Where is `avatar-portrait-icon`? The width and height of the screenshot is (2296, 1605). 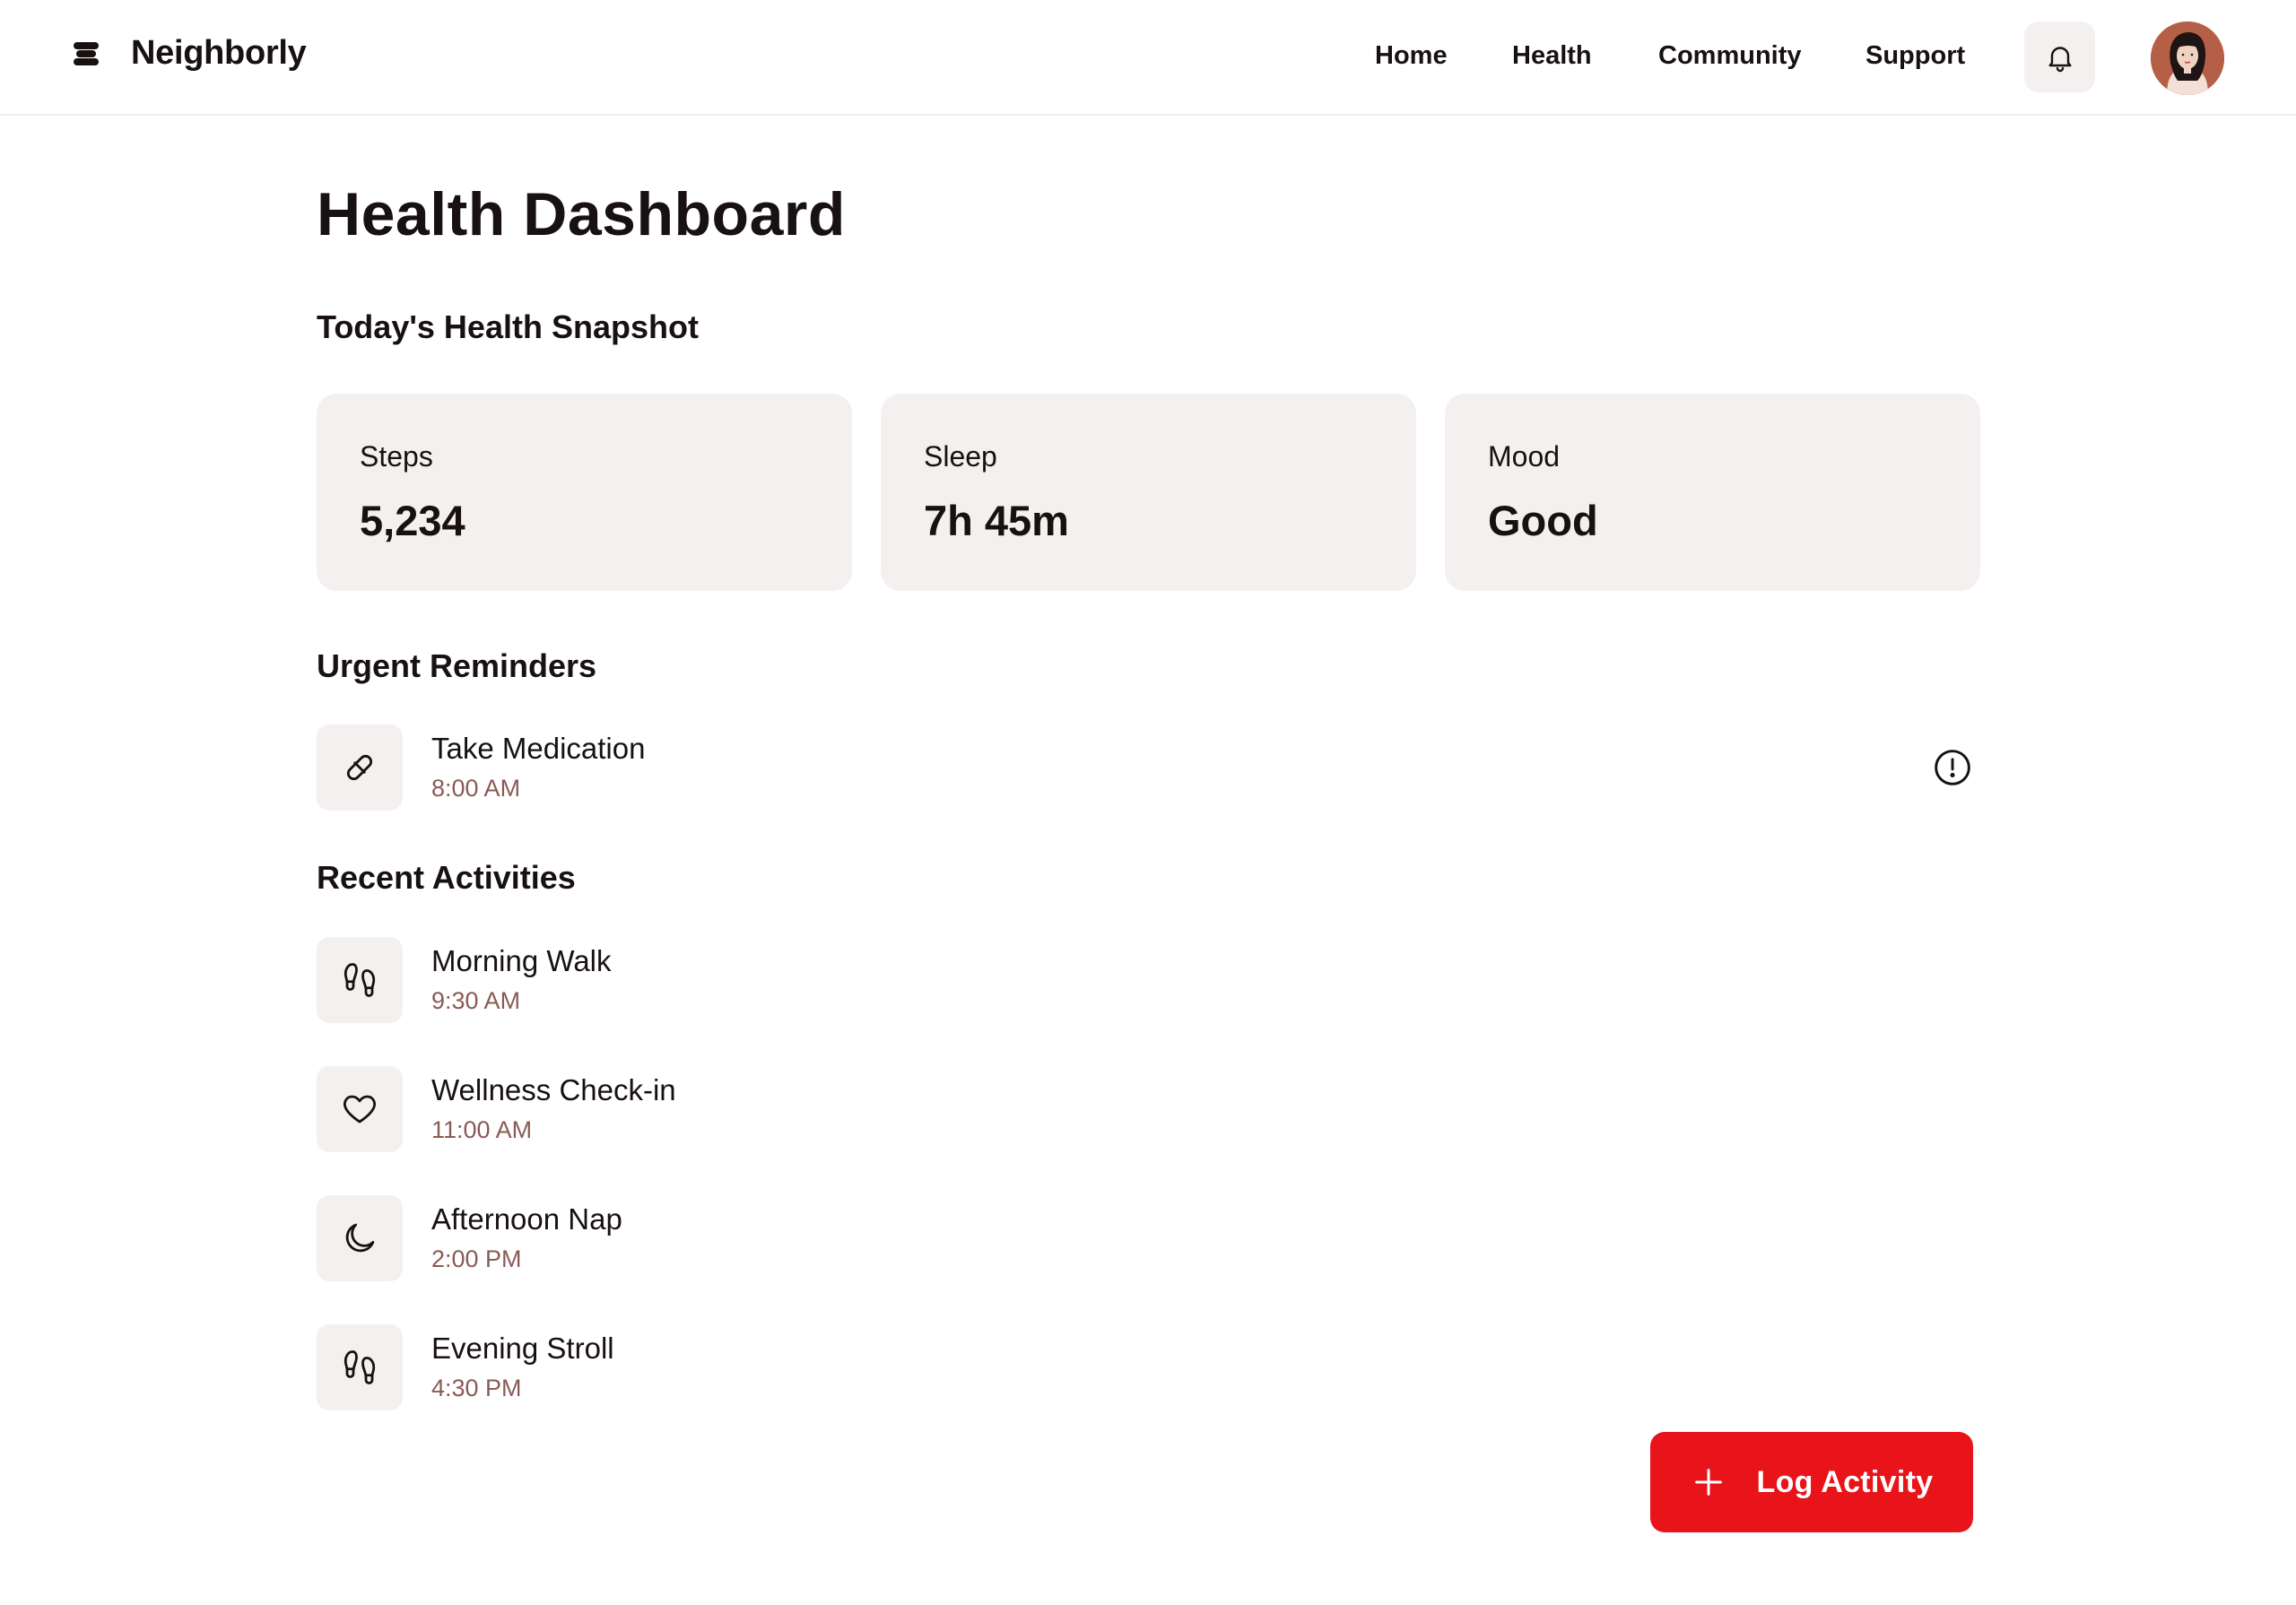 avatar-portrait-icon is located at coordinates (2187, 58).